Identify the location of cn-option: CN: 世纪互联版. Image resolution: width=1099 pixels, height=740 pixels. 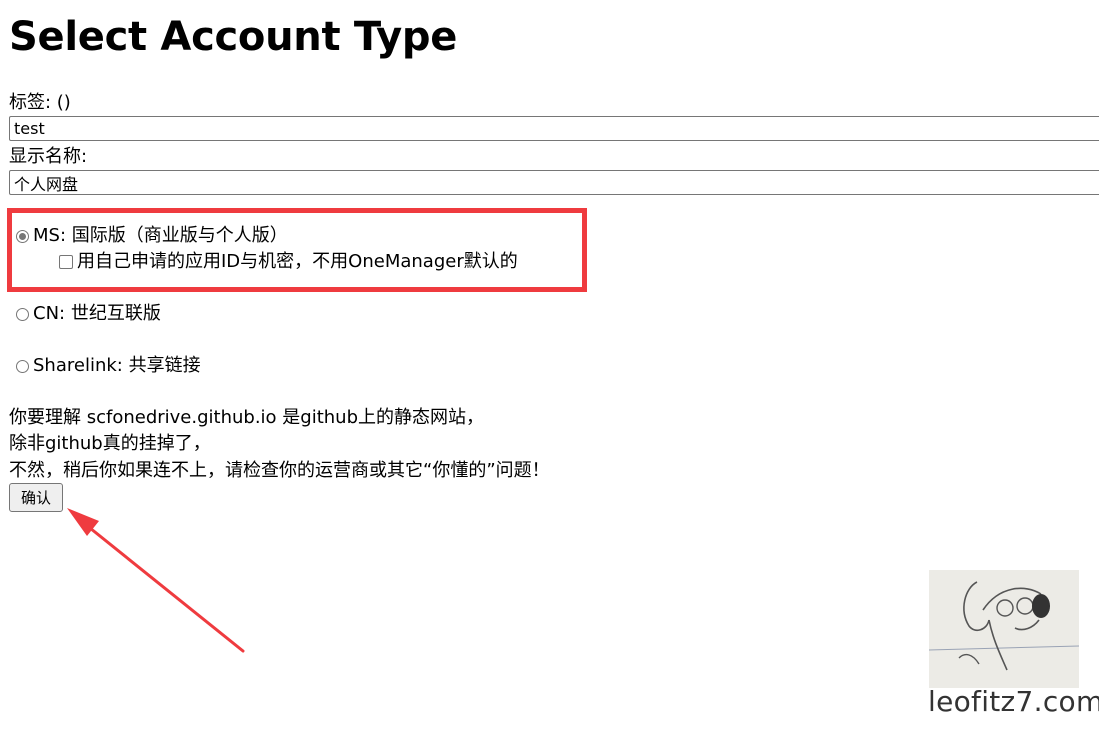
(88, 314).